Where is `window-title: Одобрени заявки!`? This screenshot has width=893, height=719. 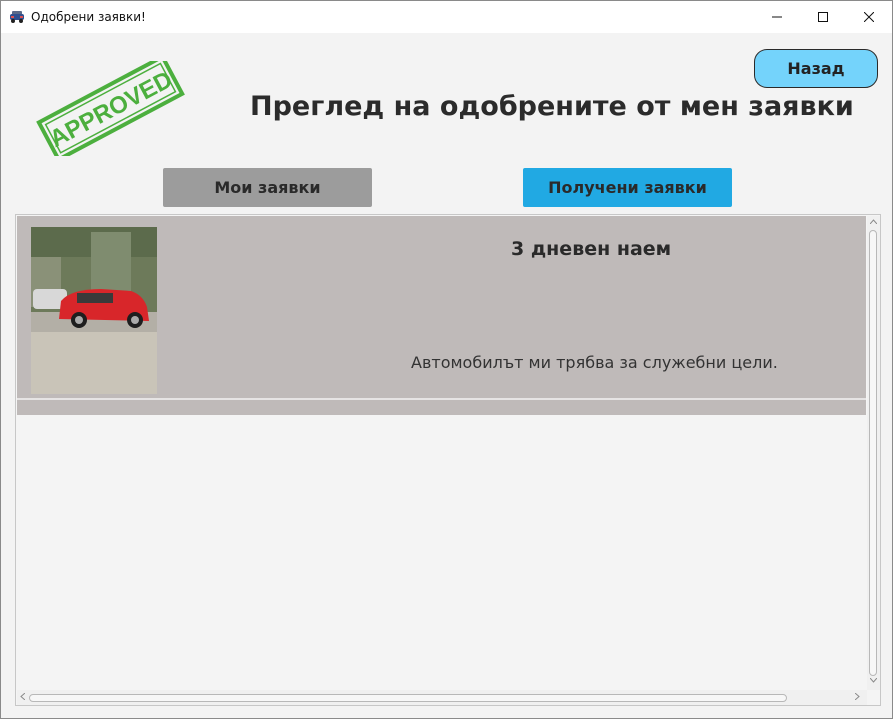 window-title: Одобрени заявки! is located at coordinates (88, 17).